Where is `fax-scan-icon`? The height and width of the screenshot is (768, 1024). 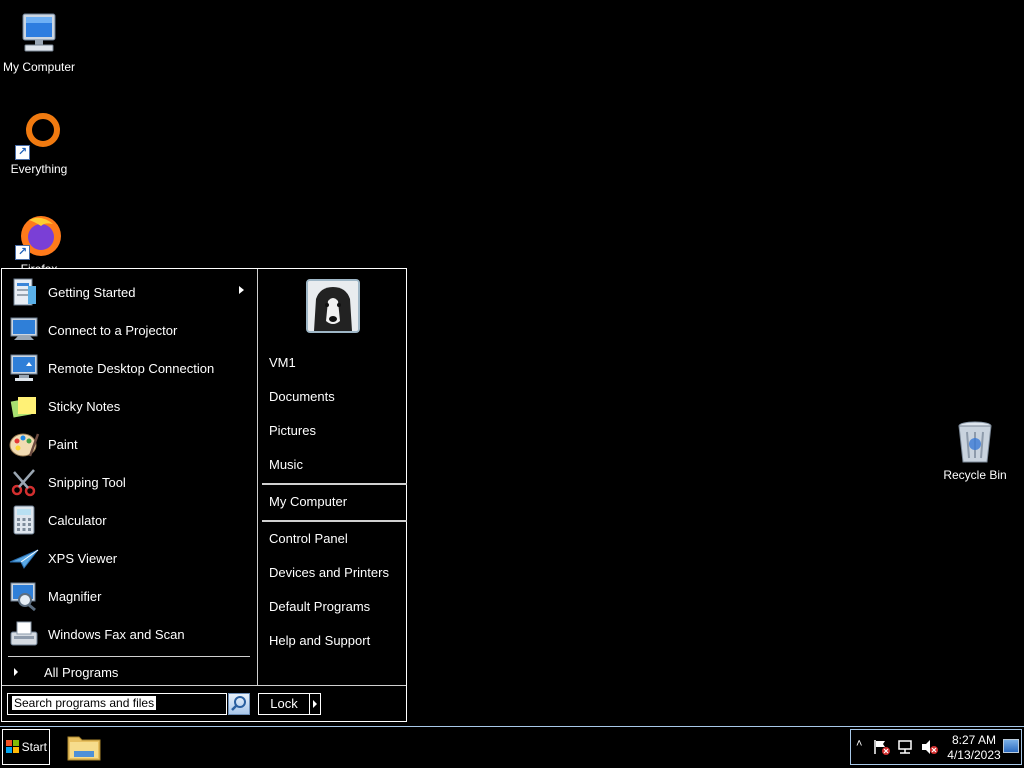
fax-scan-icon is located at coordinates (24, 634).